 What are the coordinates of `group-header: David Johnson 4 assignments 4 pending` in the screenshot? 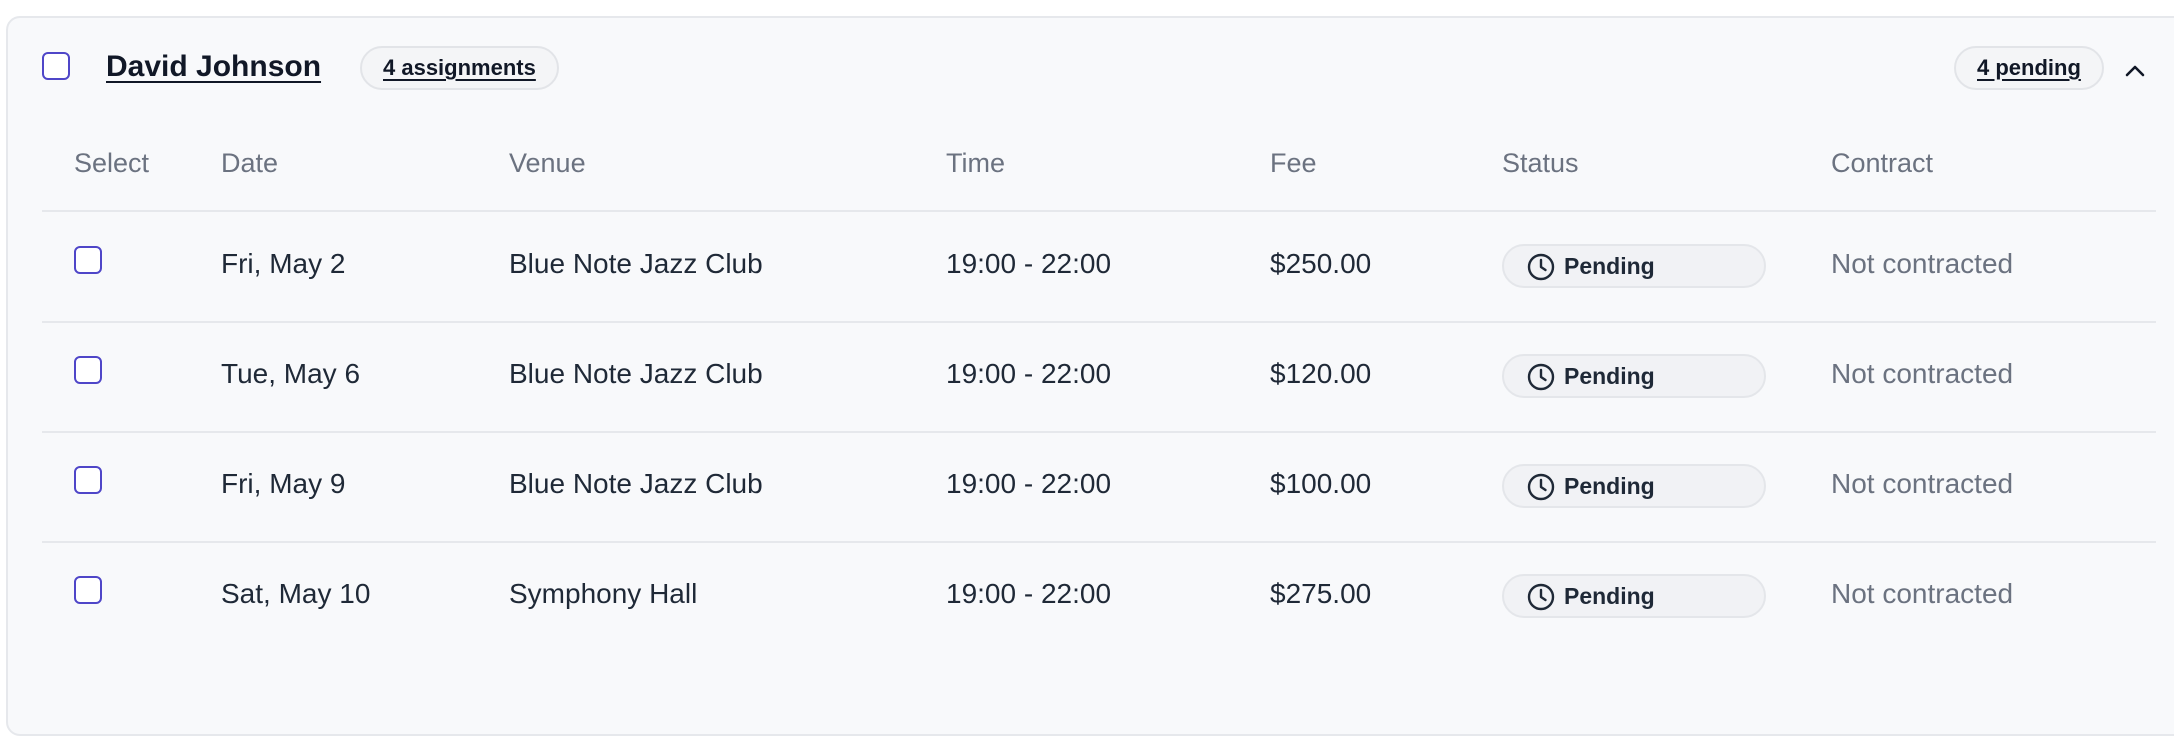 It's located at (1091, 68).